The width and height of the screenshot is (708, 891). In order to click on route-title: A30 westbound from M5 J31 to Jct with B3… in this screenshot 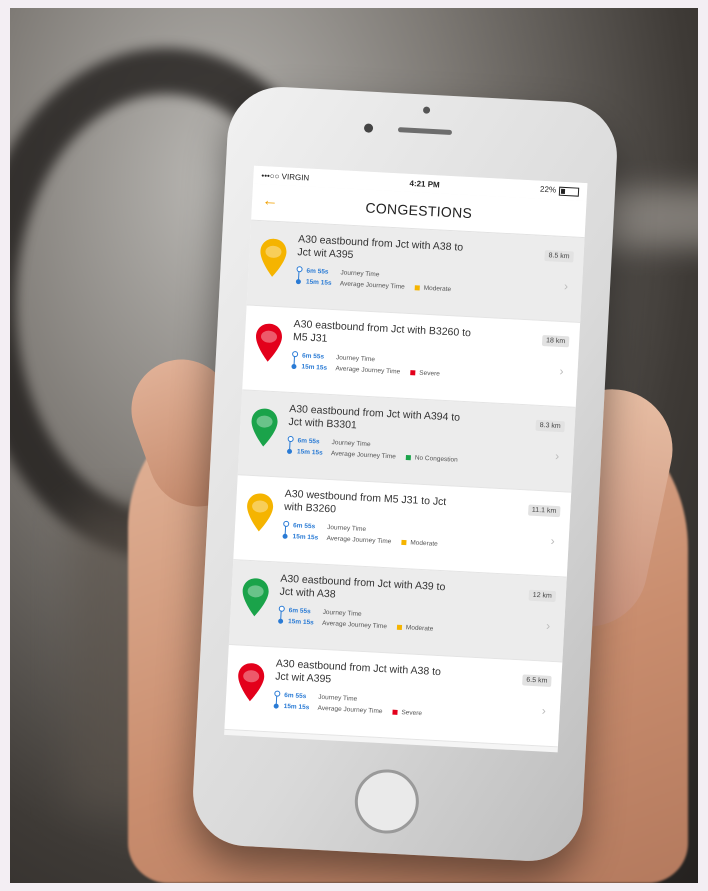, I will do `click(365, 501)`.